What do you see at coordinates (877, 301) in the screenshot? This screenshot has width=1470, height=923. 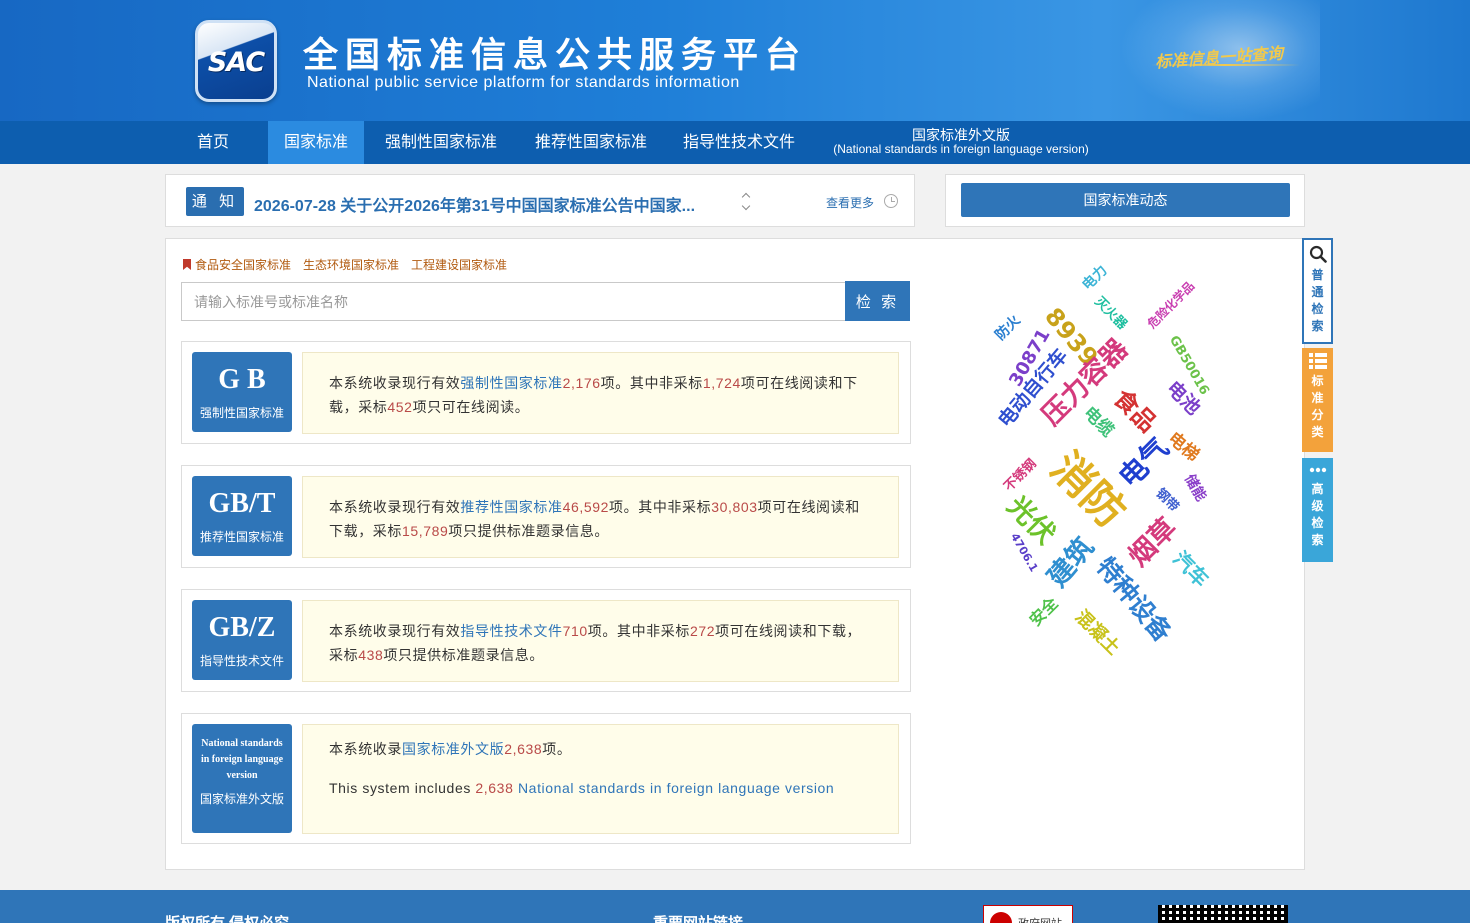 I see `search-button: 检 索` at bounding box center [877, 301].